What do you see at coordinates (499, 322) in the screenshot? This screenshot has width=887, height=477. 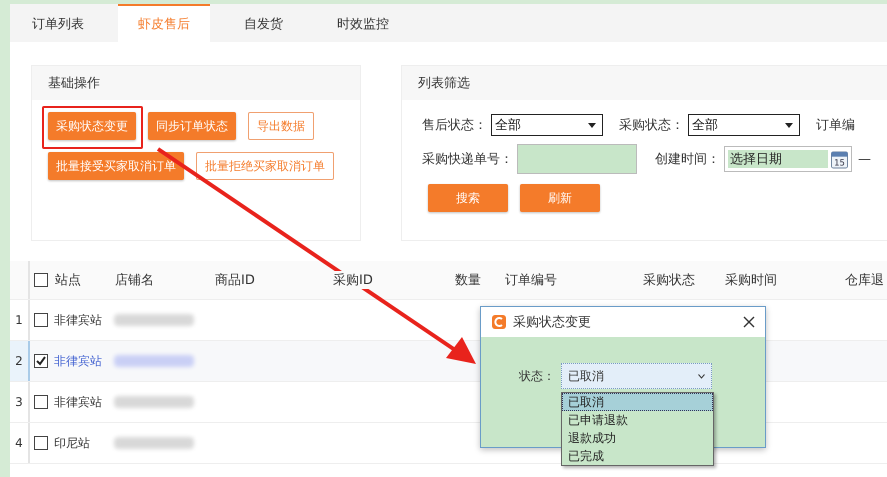 I see `app-icon` at bounding box center [499, 322].